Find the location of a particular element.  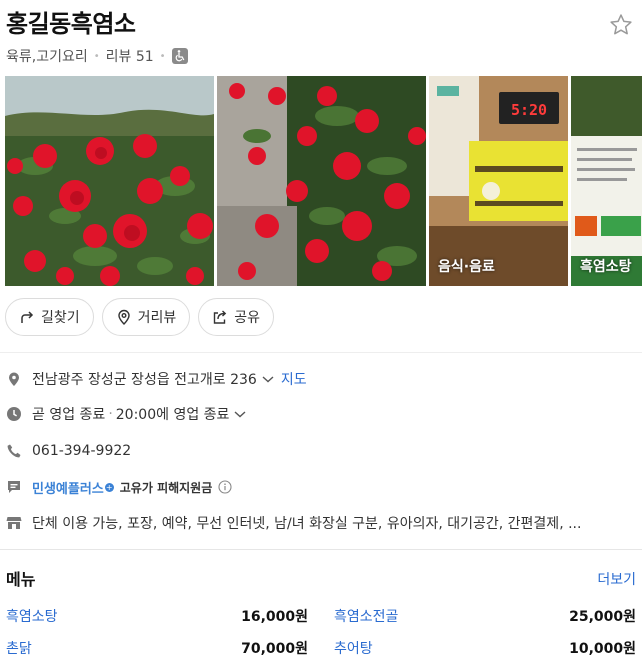

message-icon is located at coordinates (14, 487).